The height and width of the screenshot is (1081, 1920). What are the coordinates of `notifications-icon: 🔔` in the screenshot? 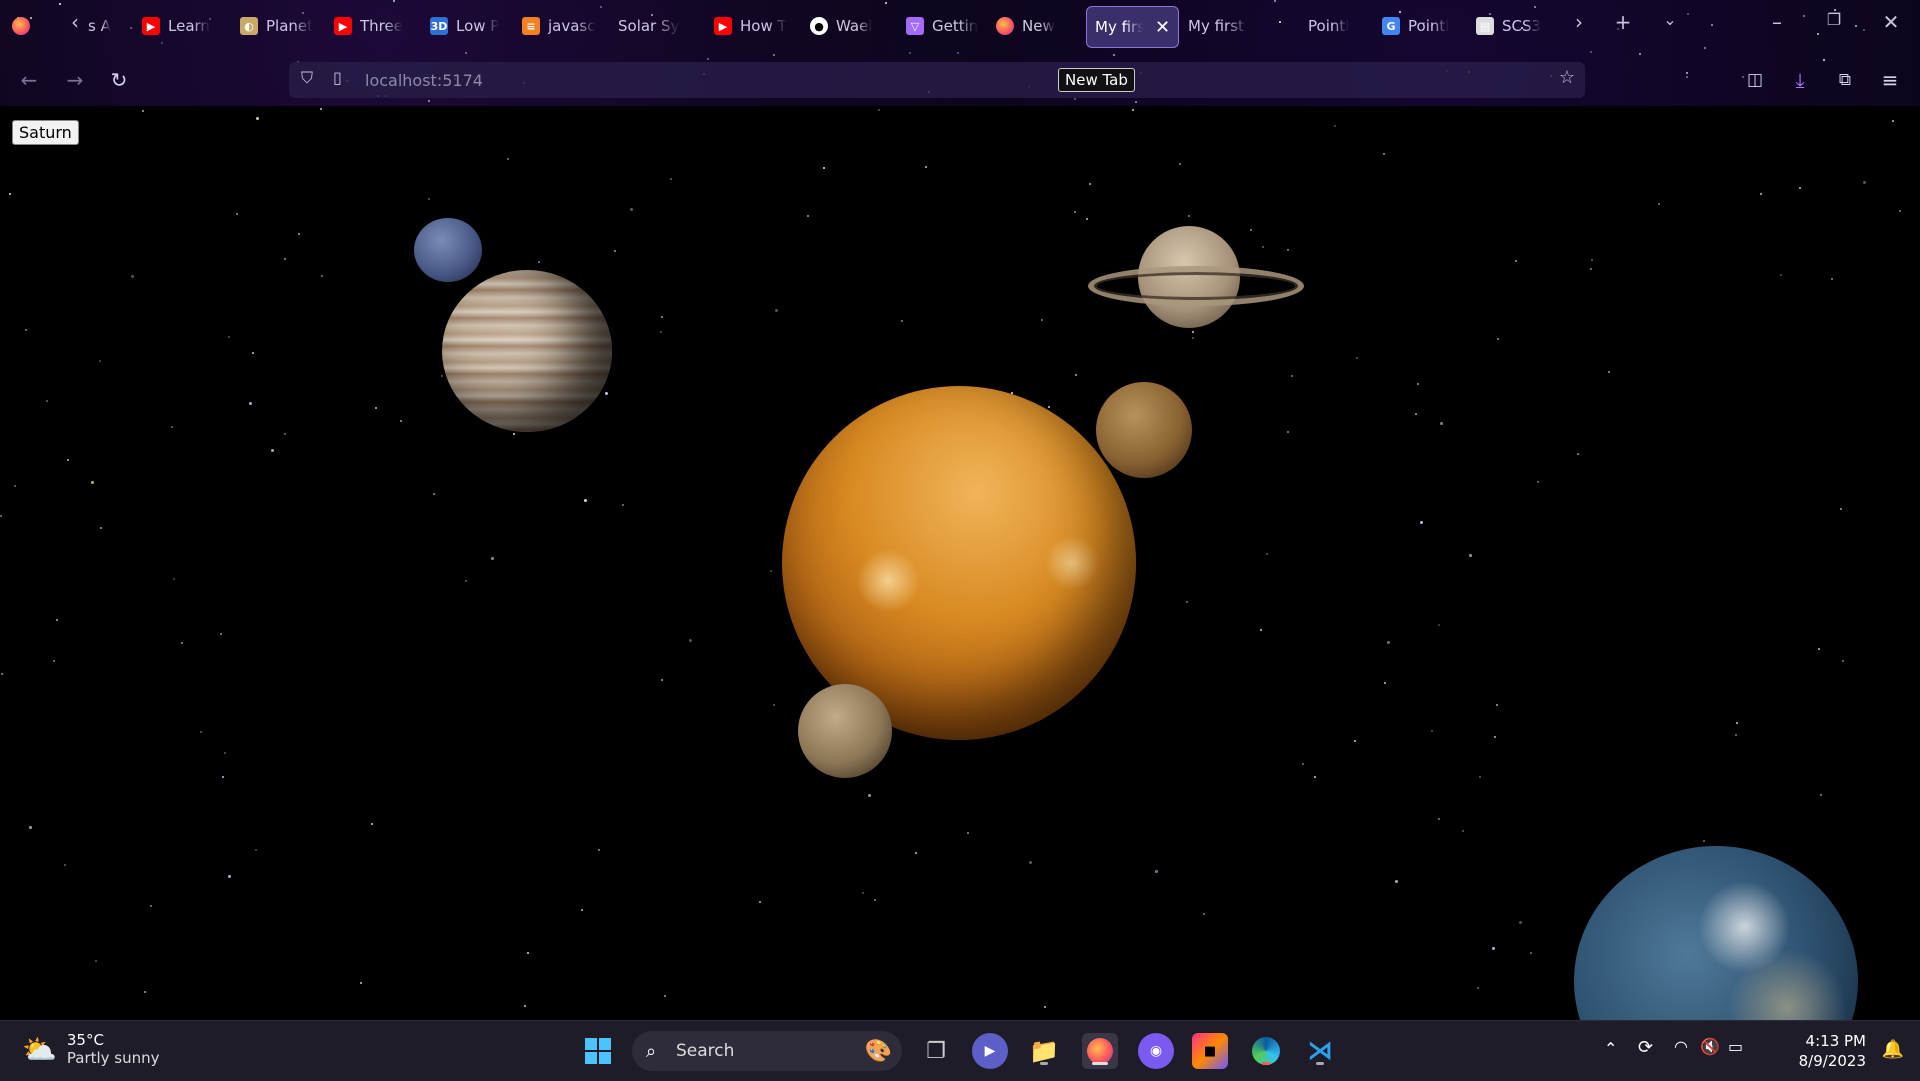 It's located at (1893, 1049).